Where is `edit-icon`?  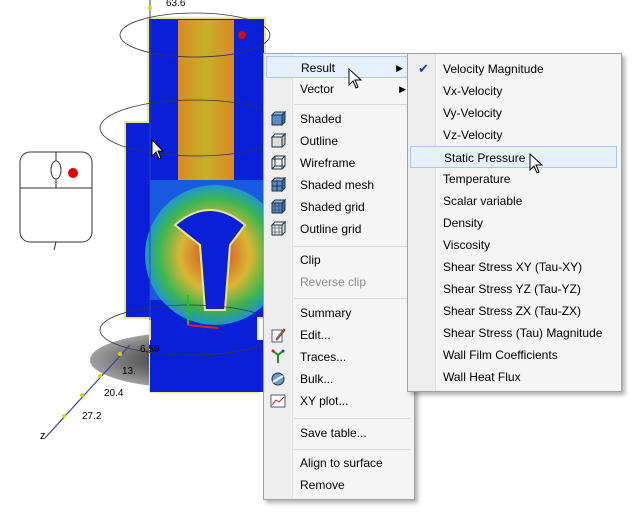
edit-icon is located at coordinates (278, 335).